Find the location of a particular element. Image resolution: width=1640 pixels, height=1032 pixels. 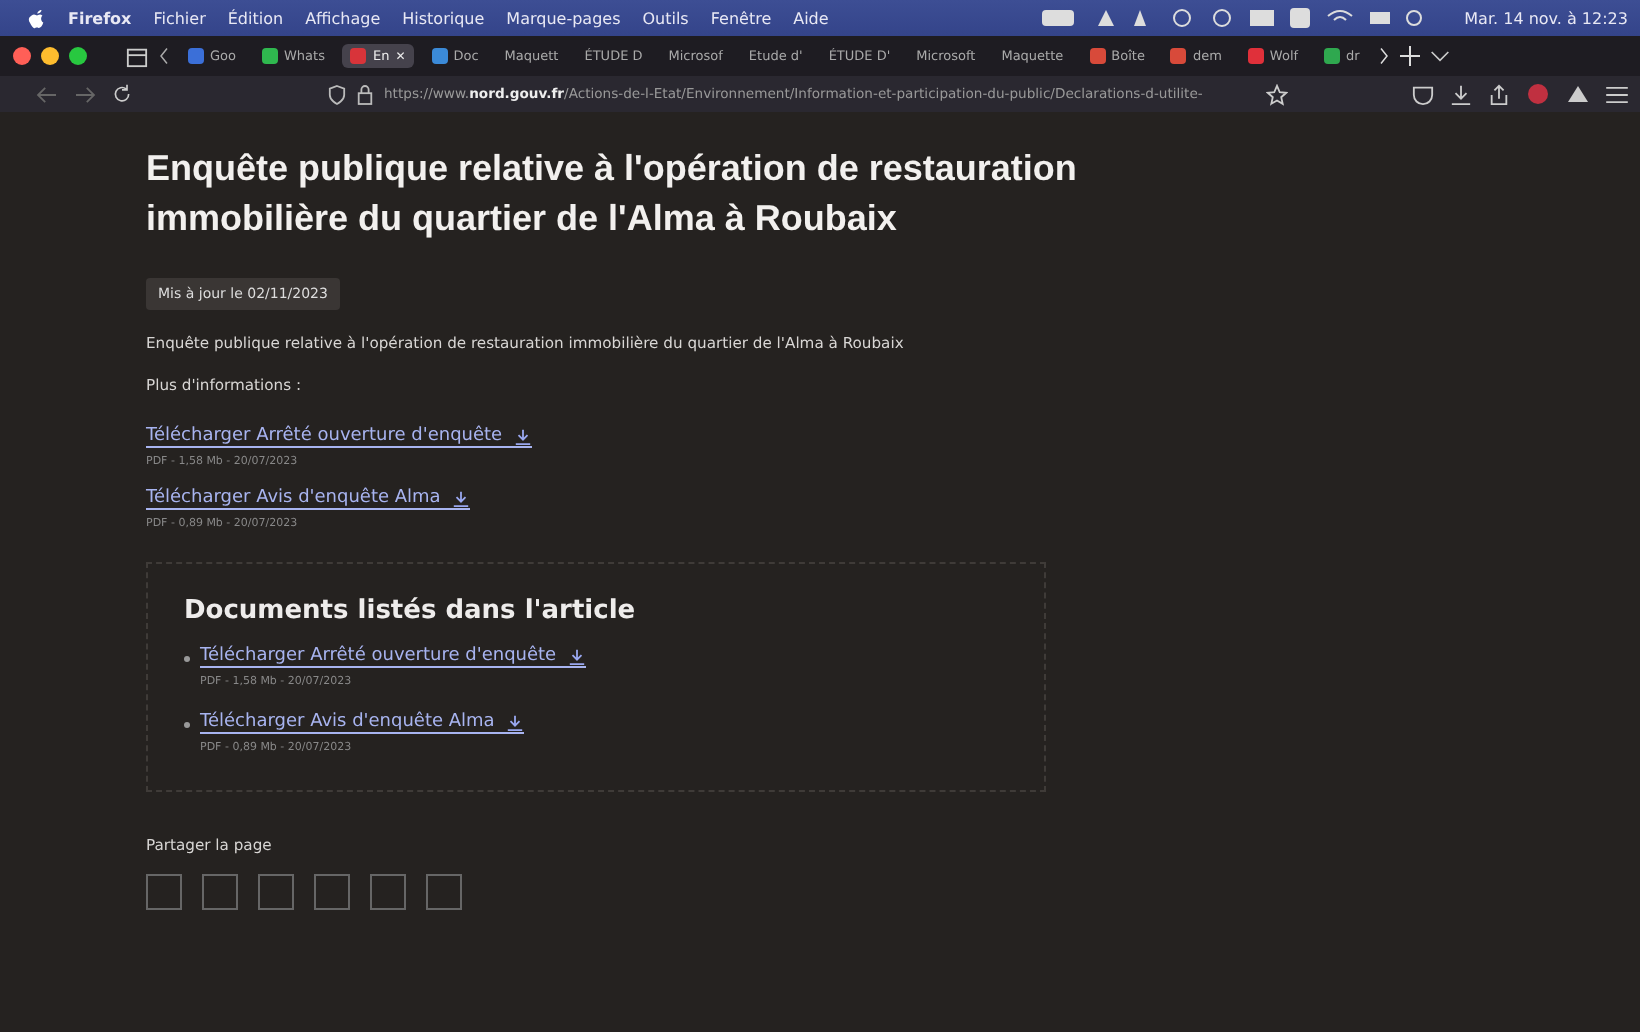

share-icon is located at coordinates (1499, 94).